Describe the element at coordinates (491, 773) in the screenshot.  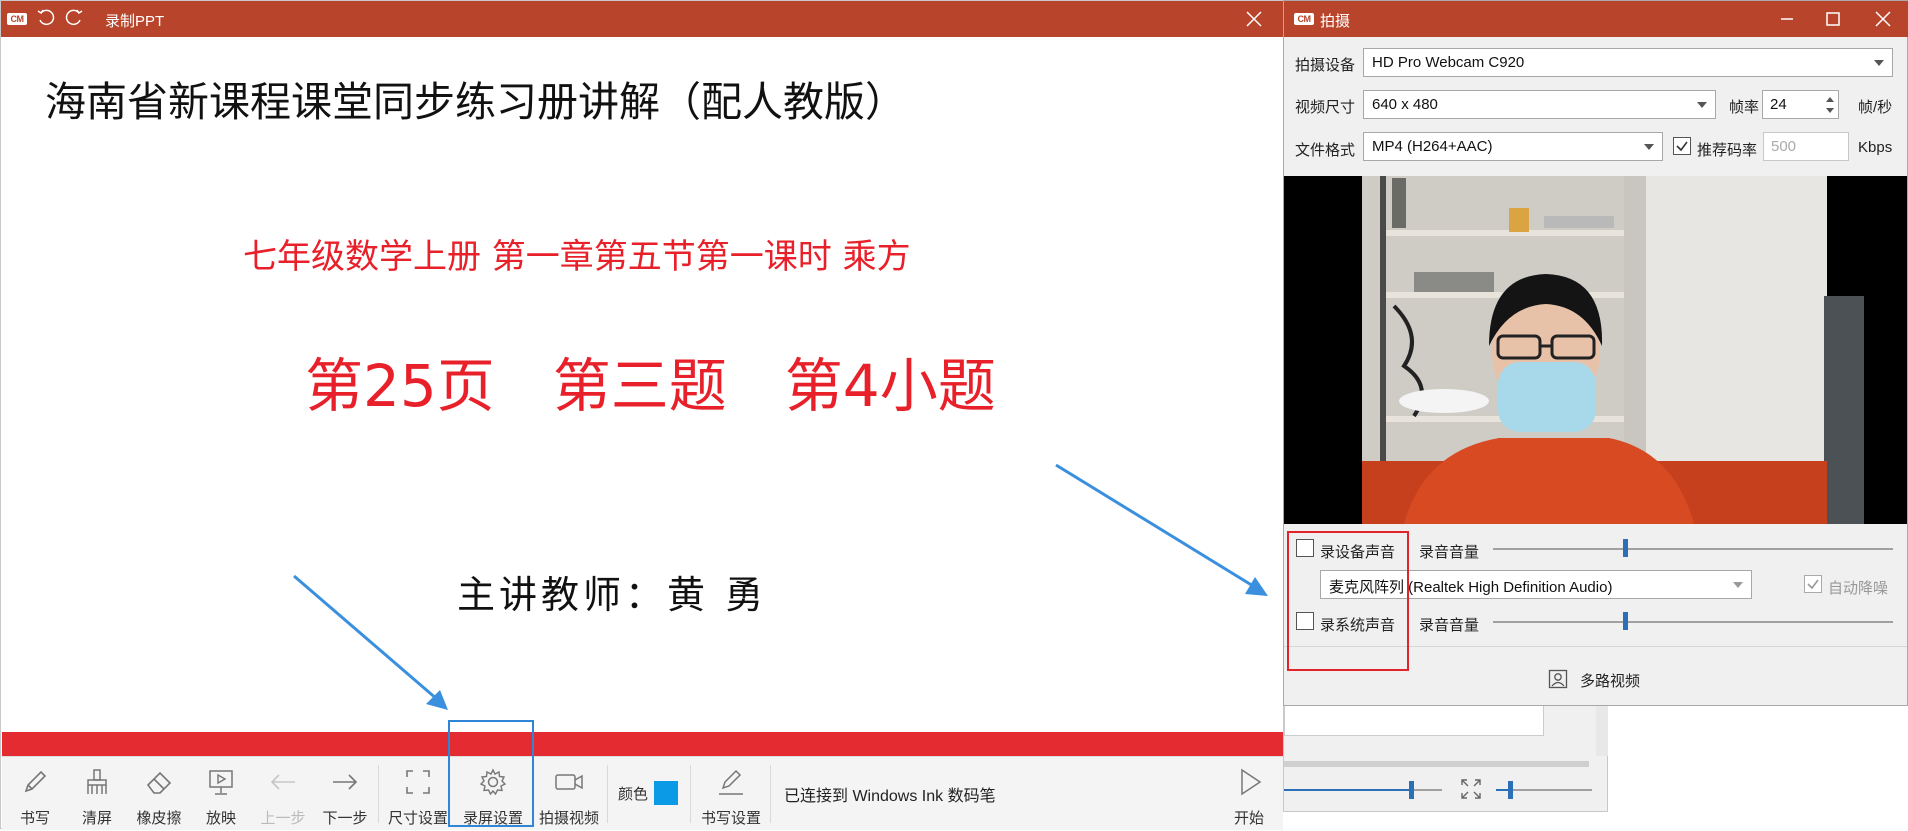
I see `highlight-box-screen-settings` at that location.